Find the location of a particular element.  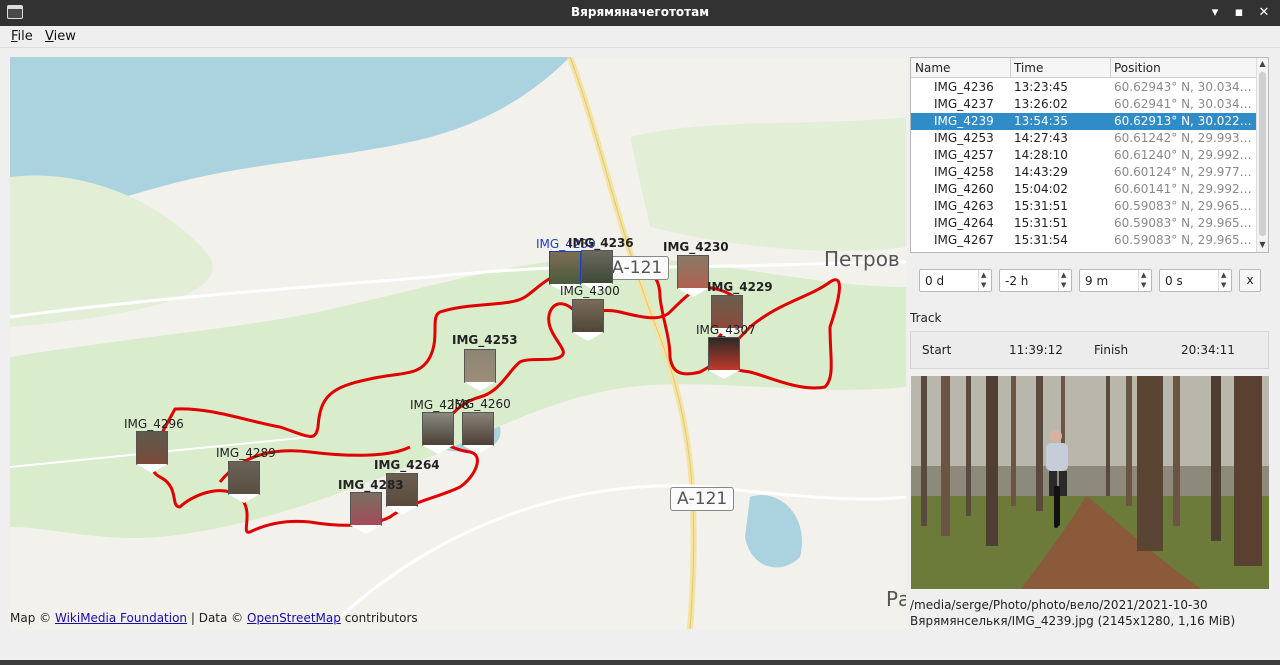

minutes-offset-spinbox: 9 m ▲ ▼ is located at coordinates (1115, 280).